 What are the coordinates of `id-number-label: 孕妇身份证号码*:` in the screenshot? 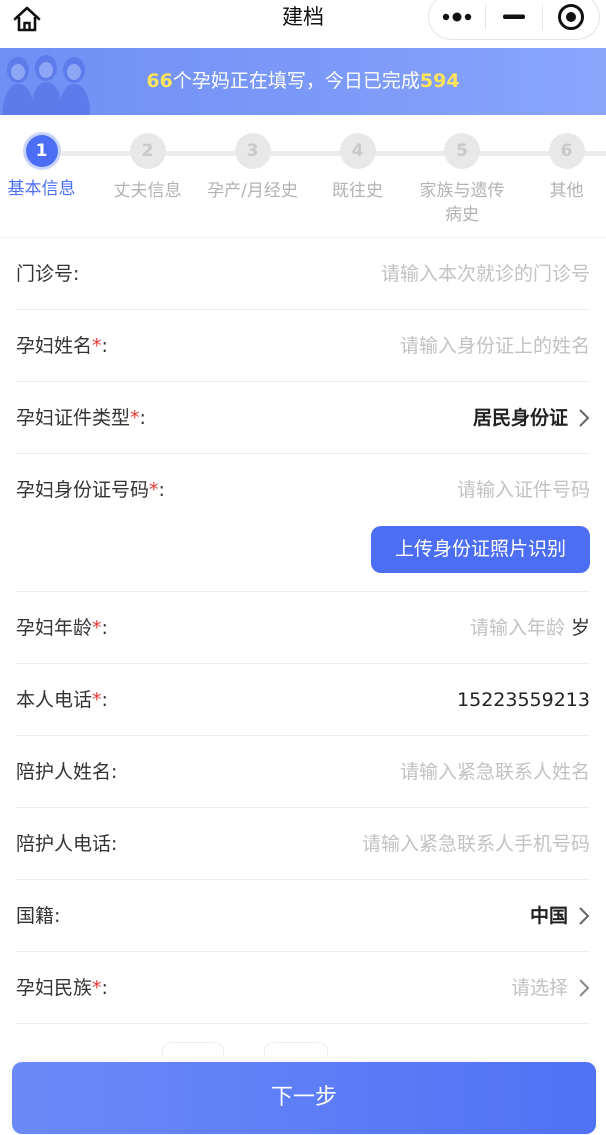 It's located at (90, 490).